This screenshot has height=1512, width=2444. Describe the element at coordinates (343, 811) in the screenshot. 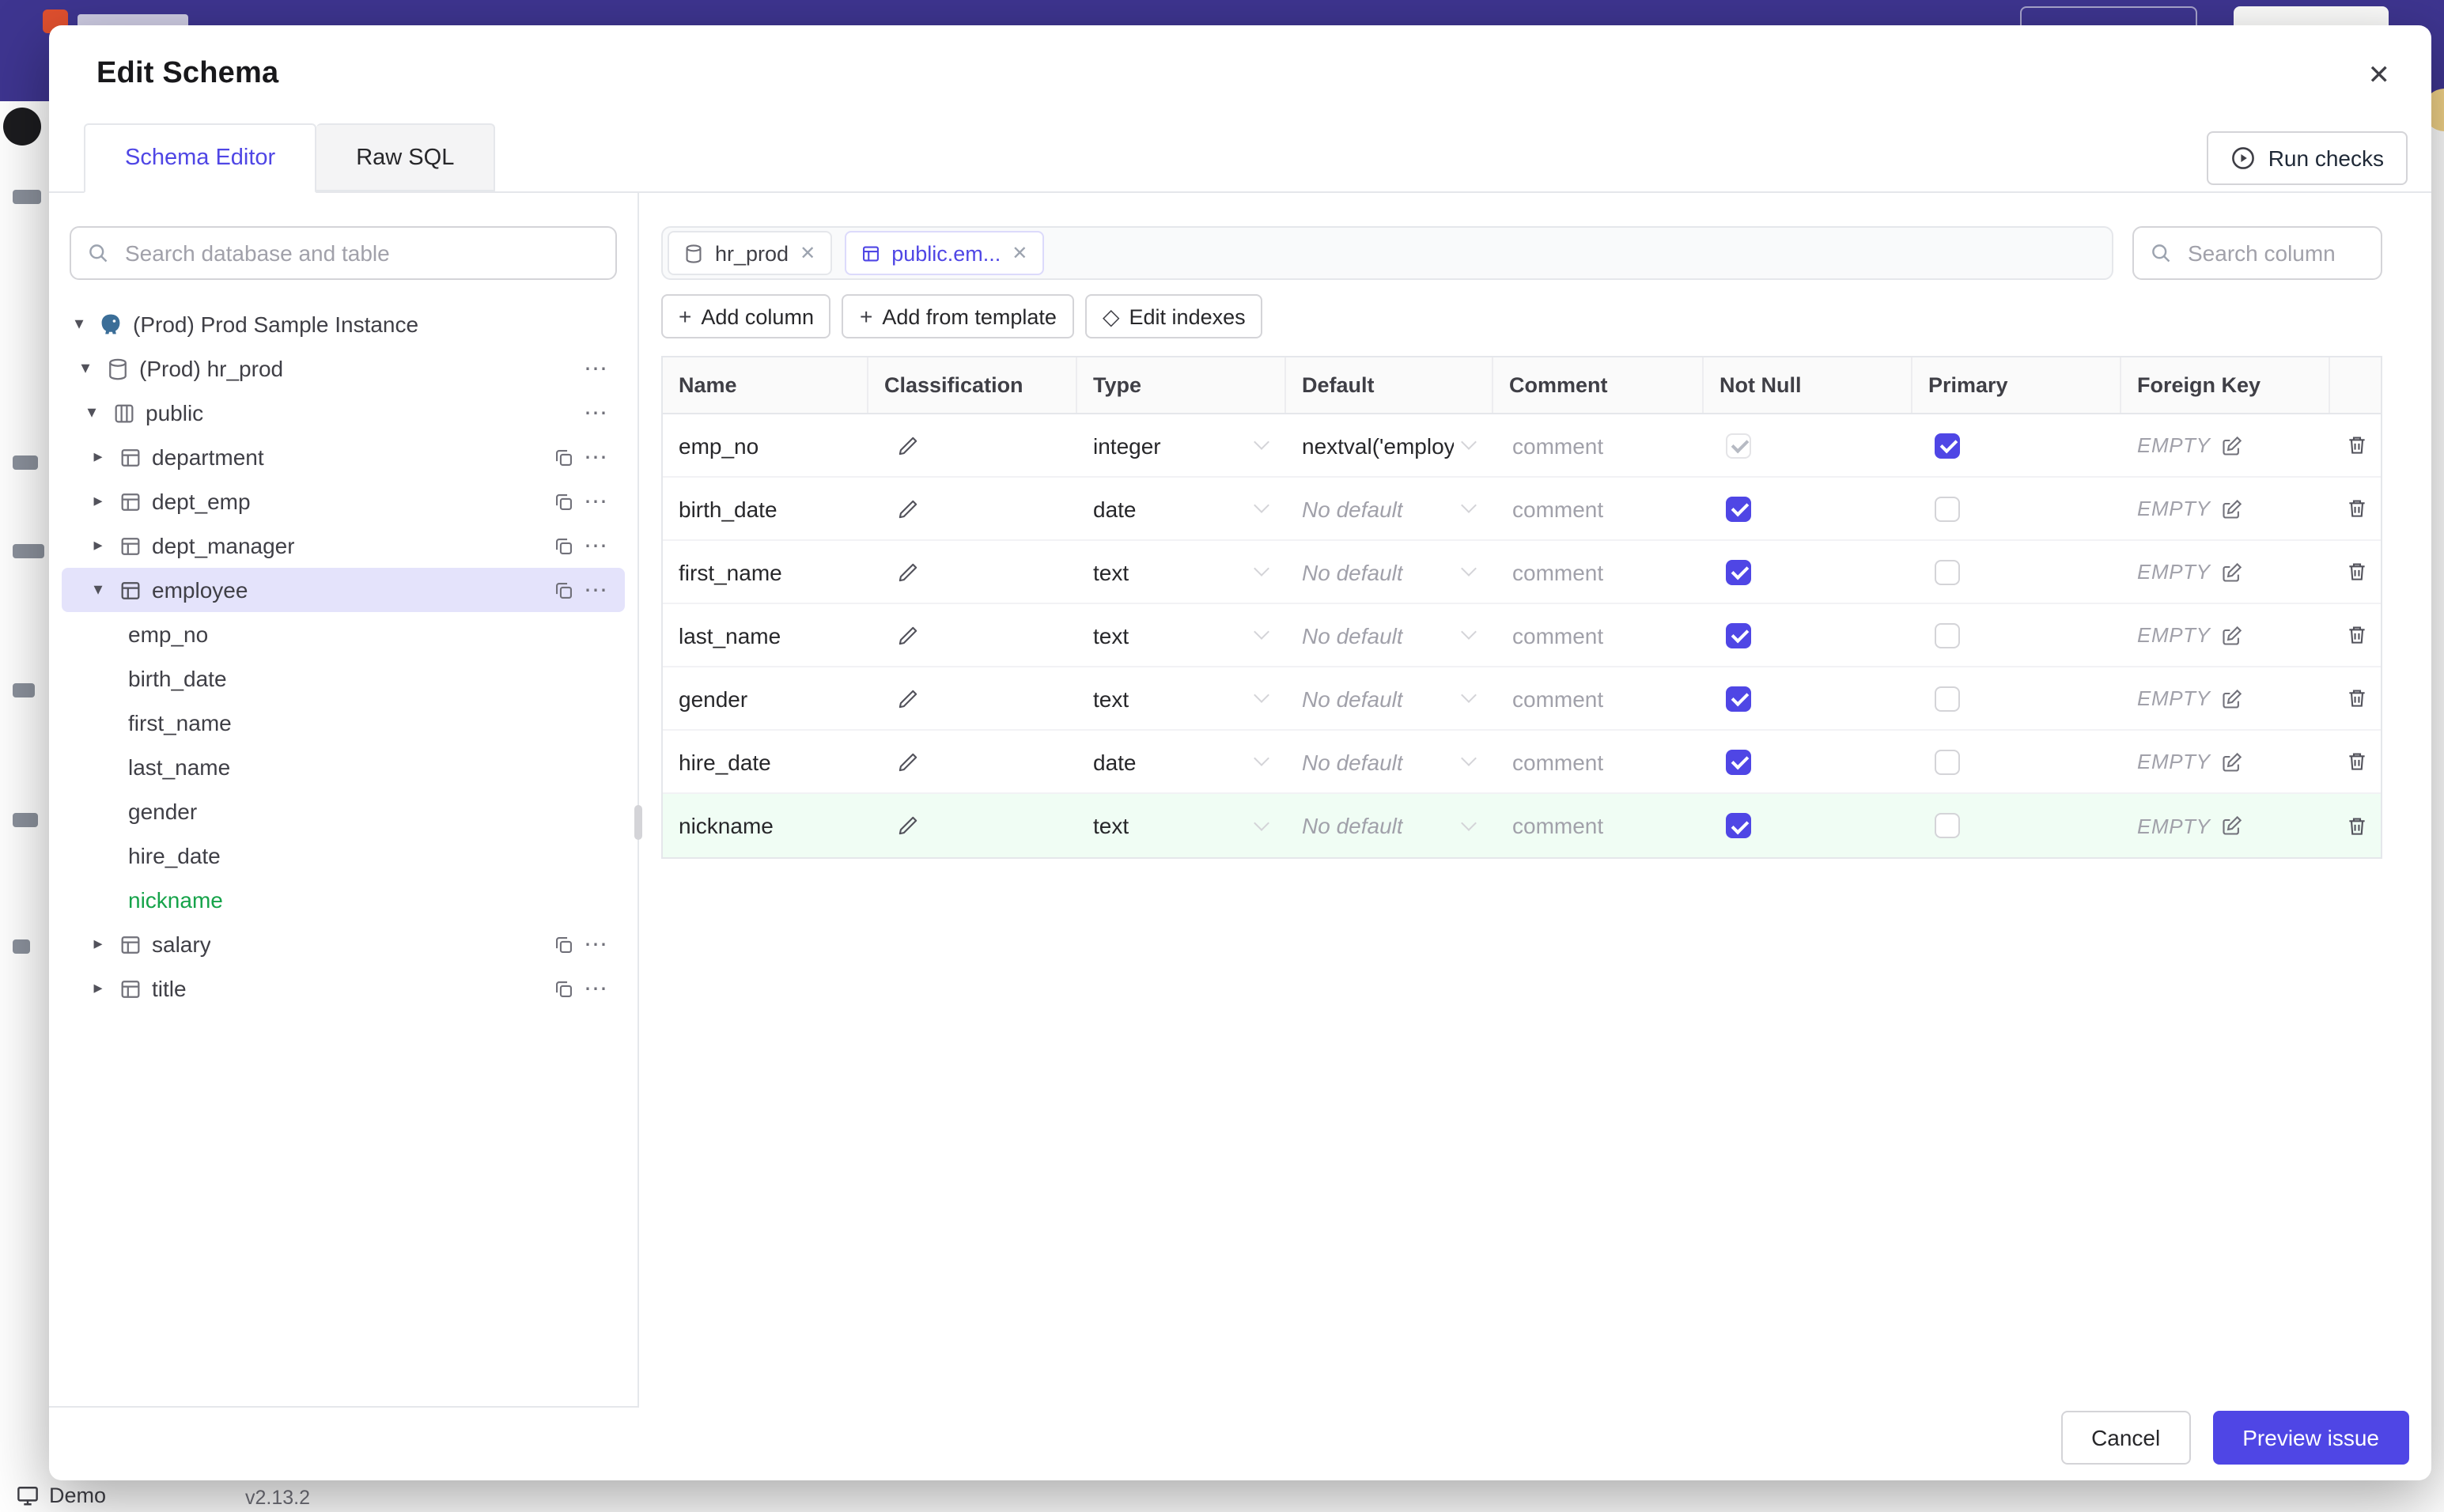

I see `tree-item-column: gender` at that location.